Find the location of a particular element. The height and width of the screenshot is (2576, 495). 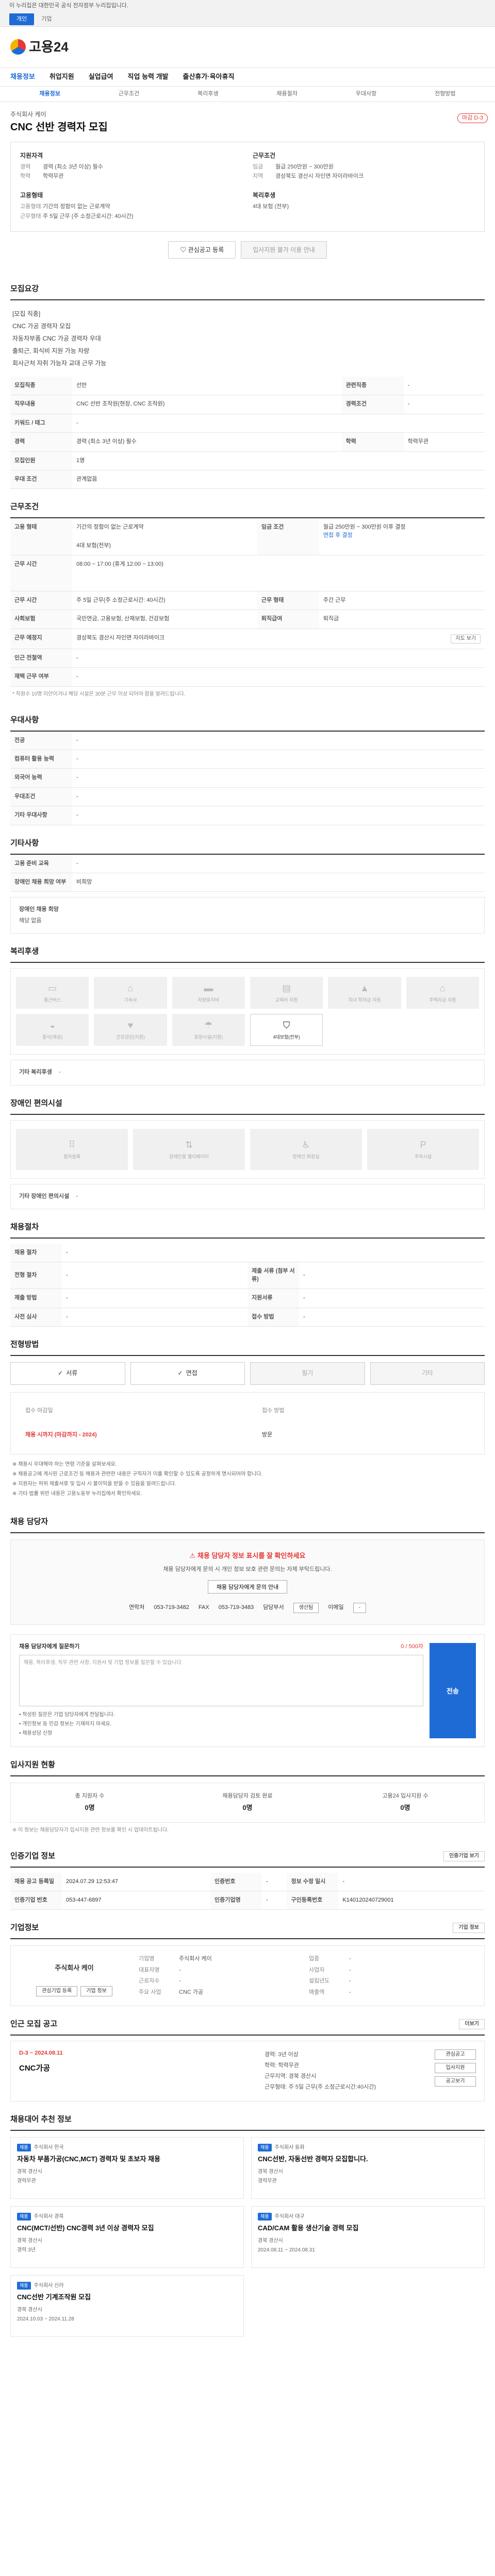

table-row: 재택 근무 여부 - is located at coordinates (247, 677).